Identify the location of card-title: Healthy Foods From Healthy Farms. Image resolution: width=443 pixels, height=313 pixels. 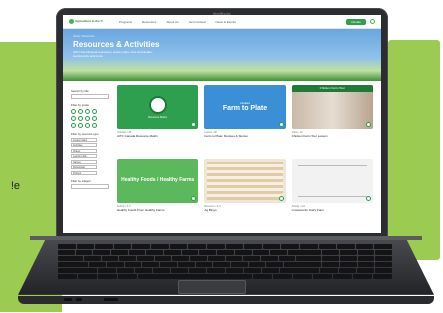
(157, 210).